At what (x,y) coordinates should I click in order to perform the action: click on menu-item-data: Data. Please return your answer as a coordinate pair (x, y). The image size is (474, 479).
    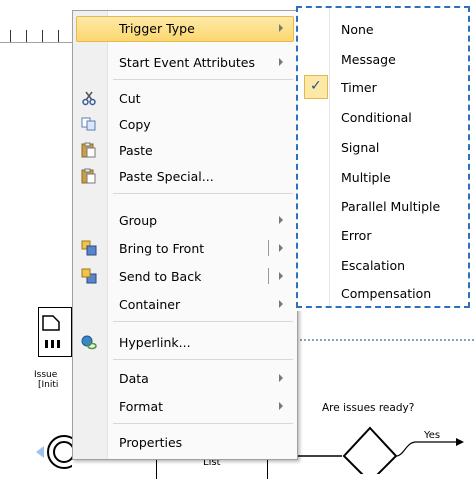
    Looking at the image, I should click on (185, 378).